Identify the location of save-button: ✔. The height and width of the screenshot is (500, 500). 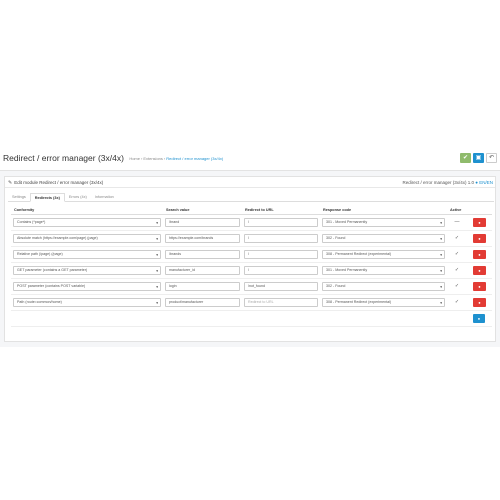
(465, 158).